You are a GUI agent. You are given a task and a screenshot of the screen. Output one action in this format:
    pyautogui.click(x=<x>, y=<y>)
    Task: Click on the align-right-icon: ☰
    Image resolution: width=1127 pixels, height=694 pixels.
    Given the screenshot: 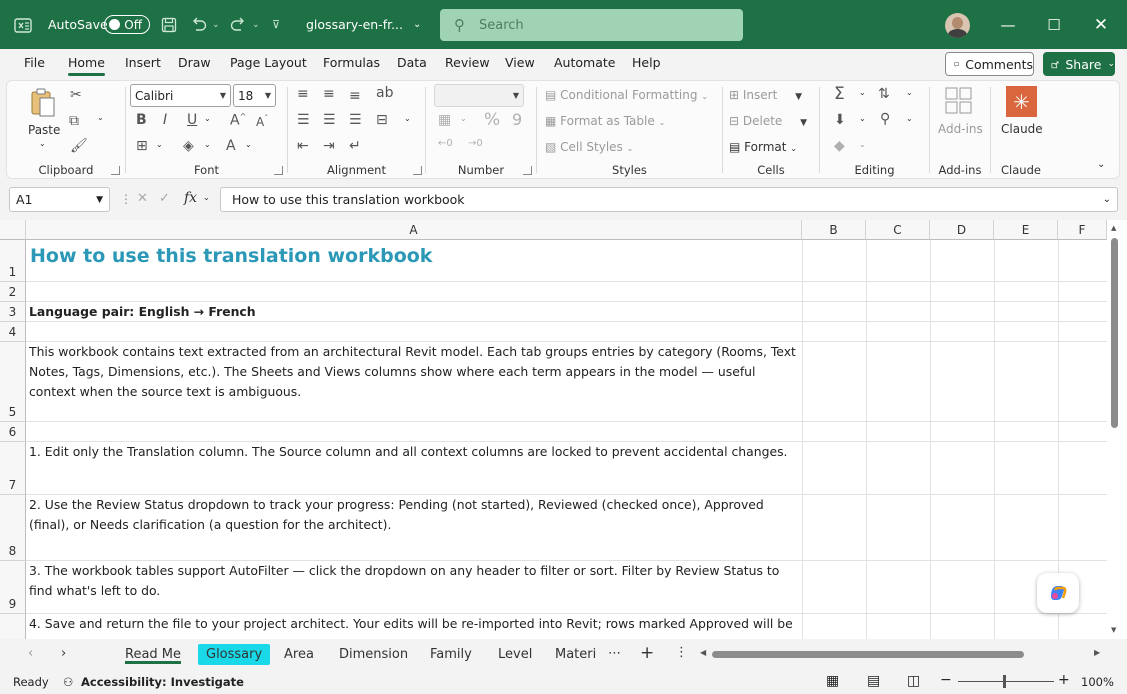 What is the action you would take?
    pyautogui.click(x=355, y=120)
    